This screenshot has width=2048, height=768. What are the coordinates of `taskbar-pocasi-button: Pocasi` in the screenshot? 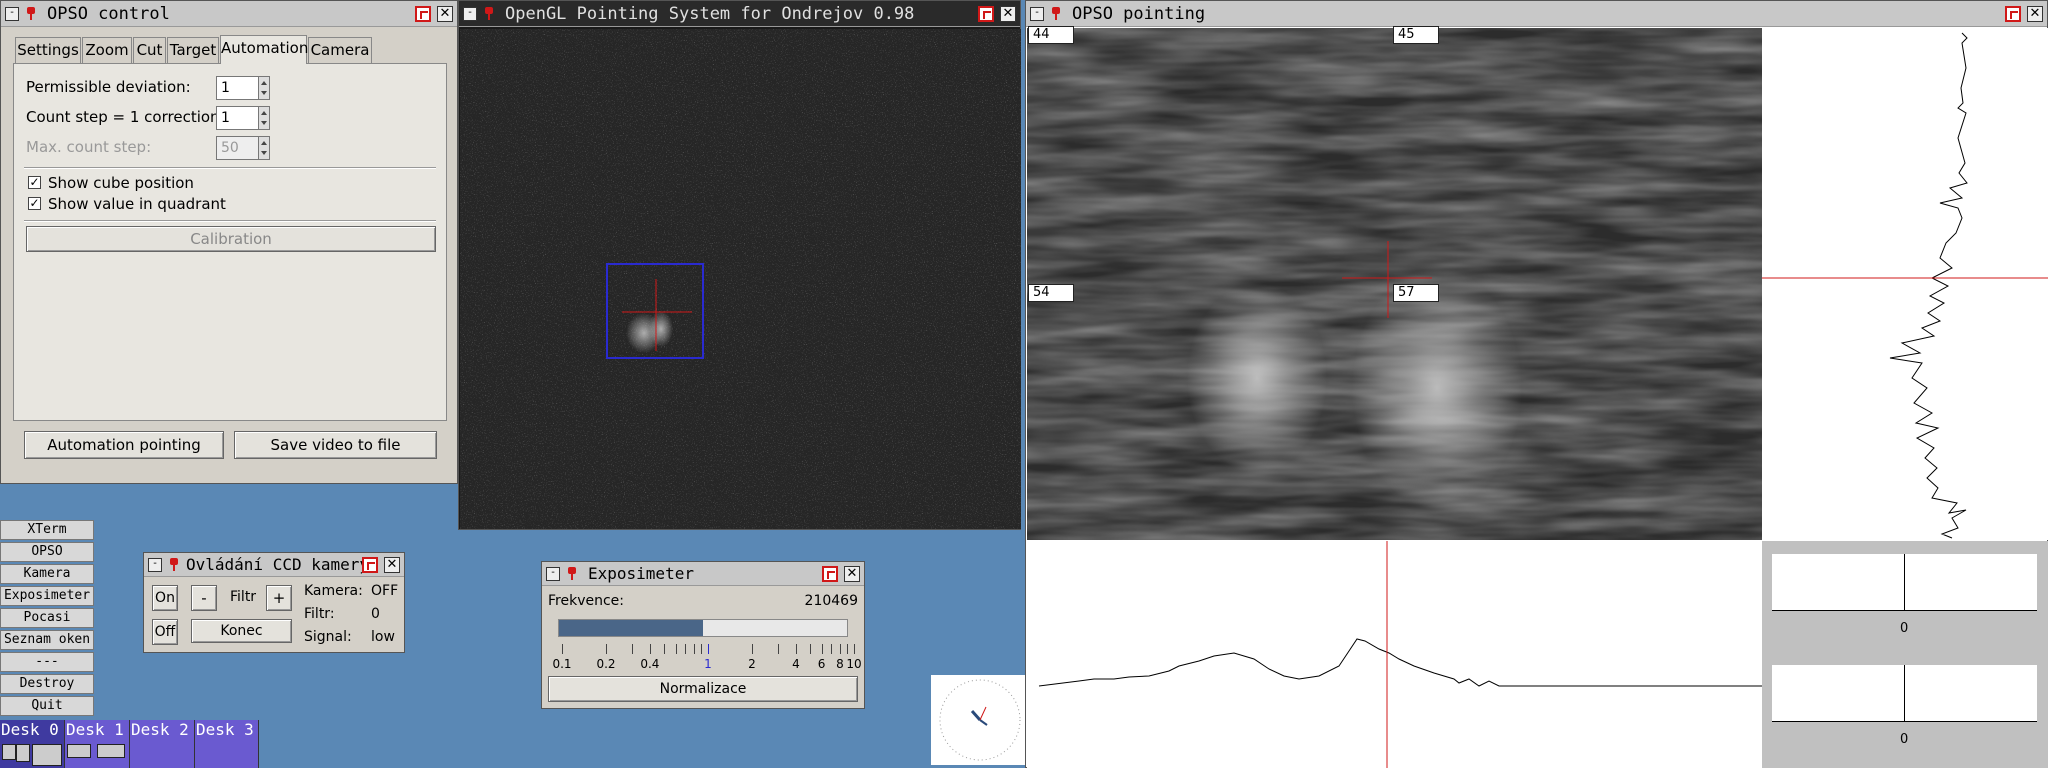 It's located at (47, 618).